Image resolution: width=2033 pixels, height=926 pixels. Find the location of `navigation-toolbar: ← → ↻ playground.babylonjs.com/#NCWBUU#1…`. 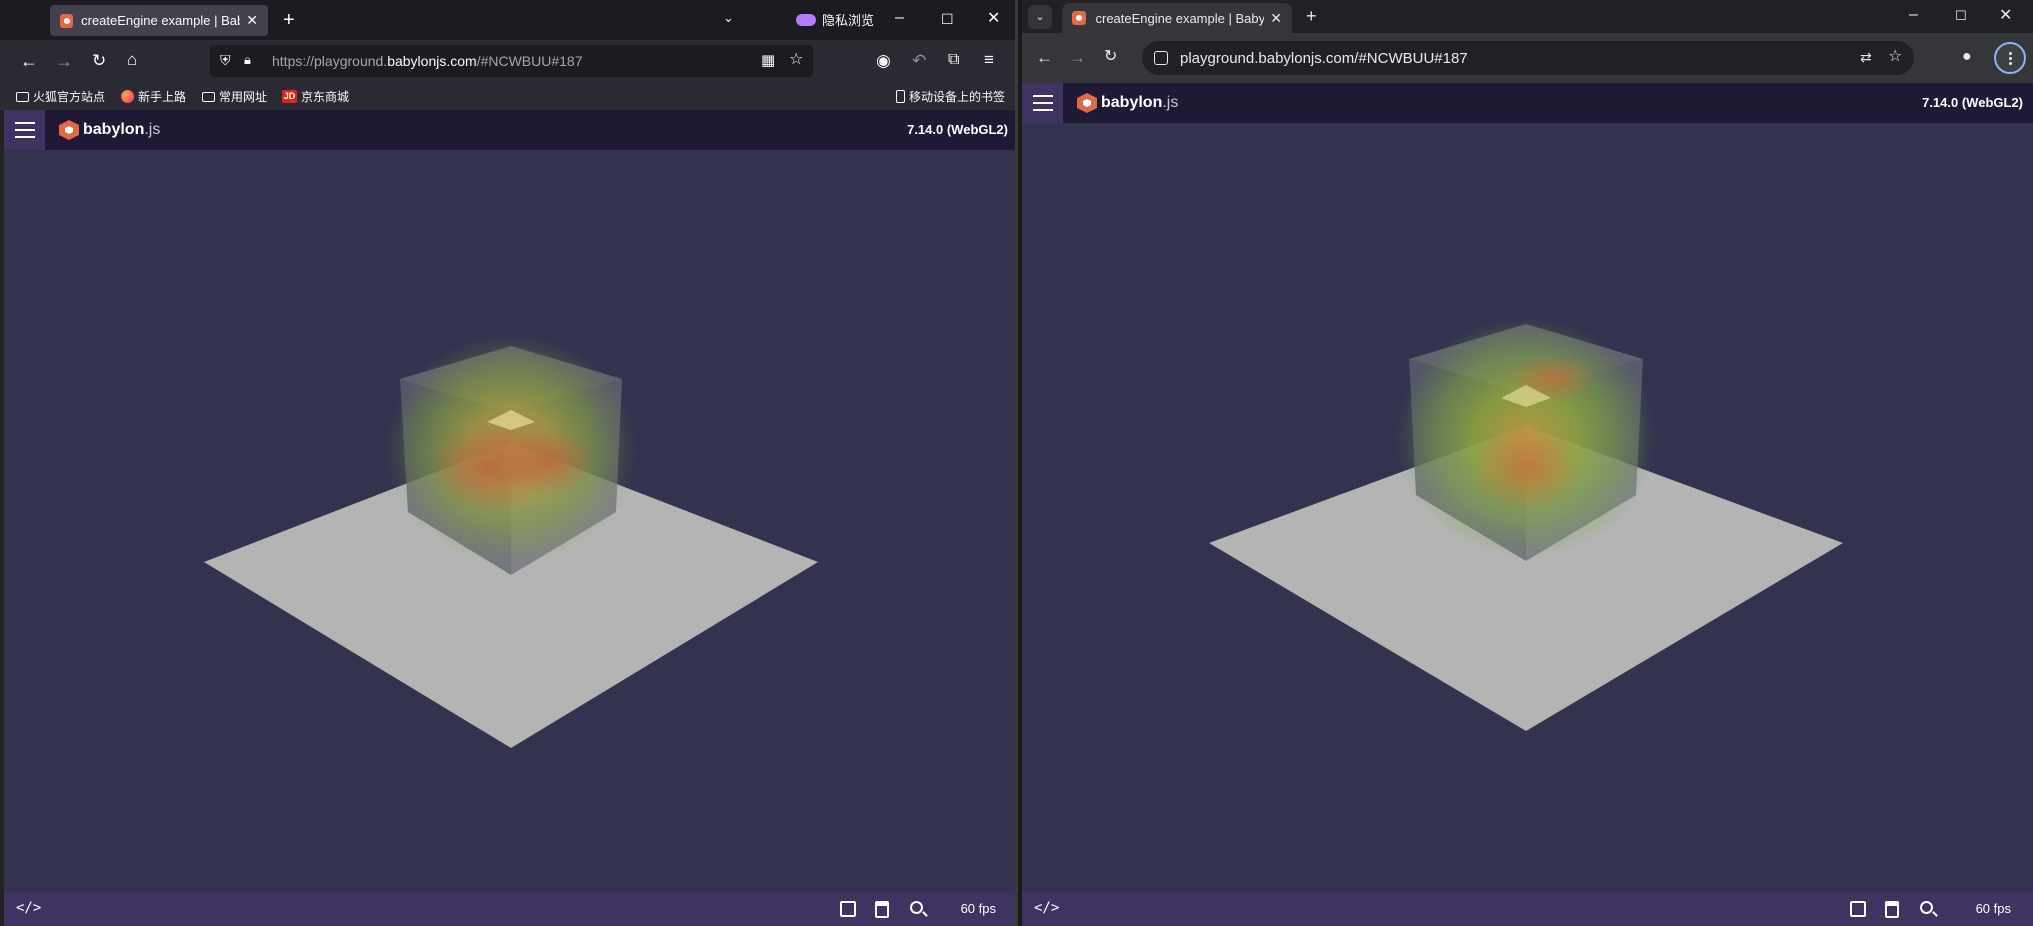

navigation-toolbar: ← → ↻ playground.babylonjs.com/#NCWBUU#1… is located at coordinates (1527, 58).